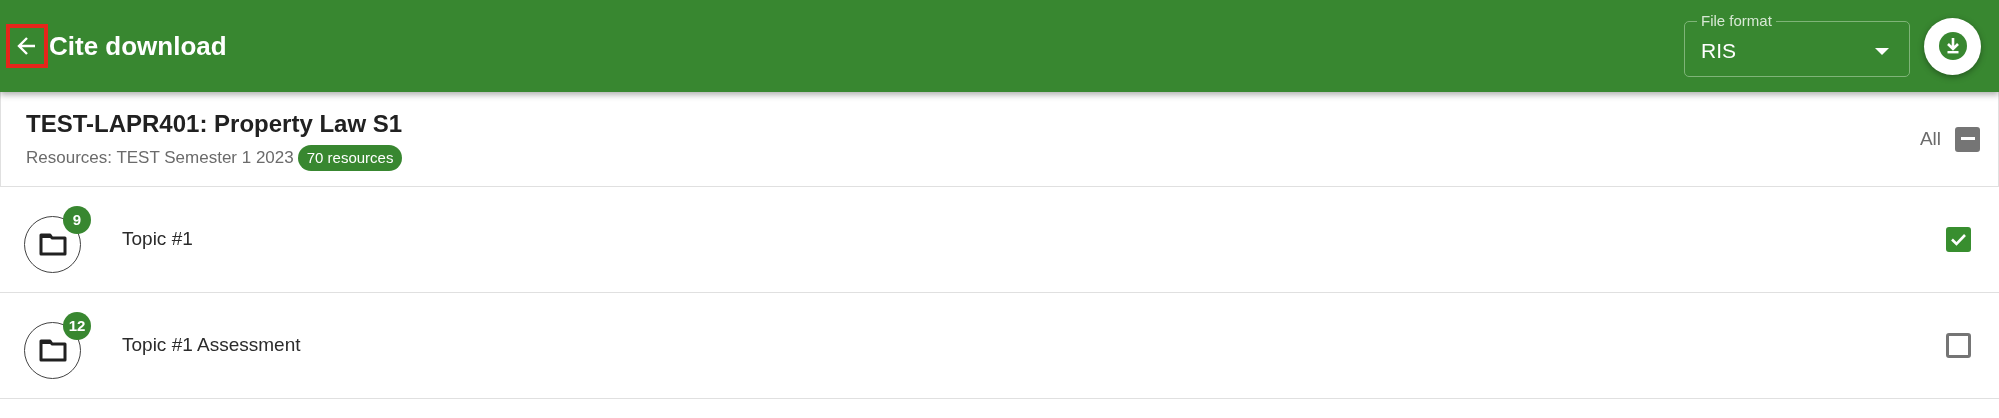 The width and height of the screenshot is (1999, 418). Describe the element at coordinates (215, 123) in the screenshot. I see `course-title: TEST-LAPR401: Property Law S1` at that location.